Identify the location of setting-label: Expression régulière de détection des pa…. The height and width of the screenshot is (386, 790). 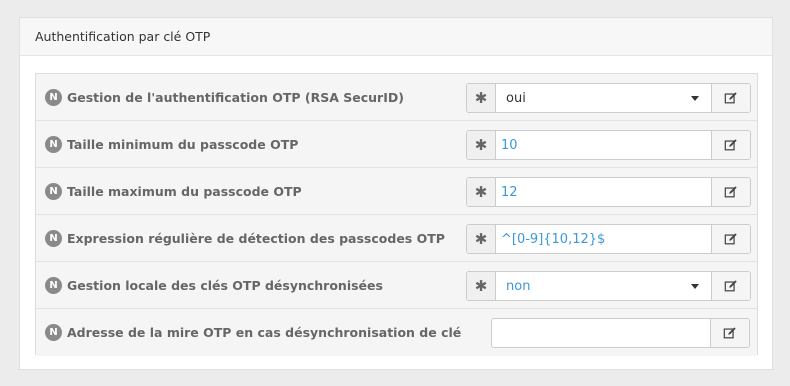
(256, 238).